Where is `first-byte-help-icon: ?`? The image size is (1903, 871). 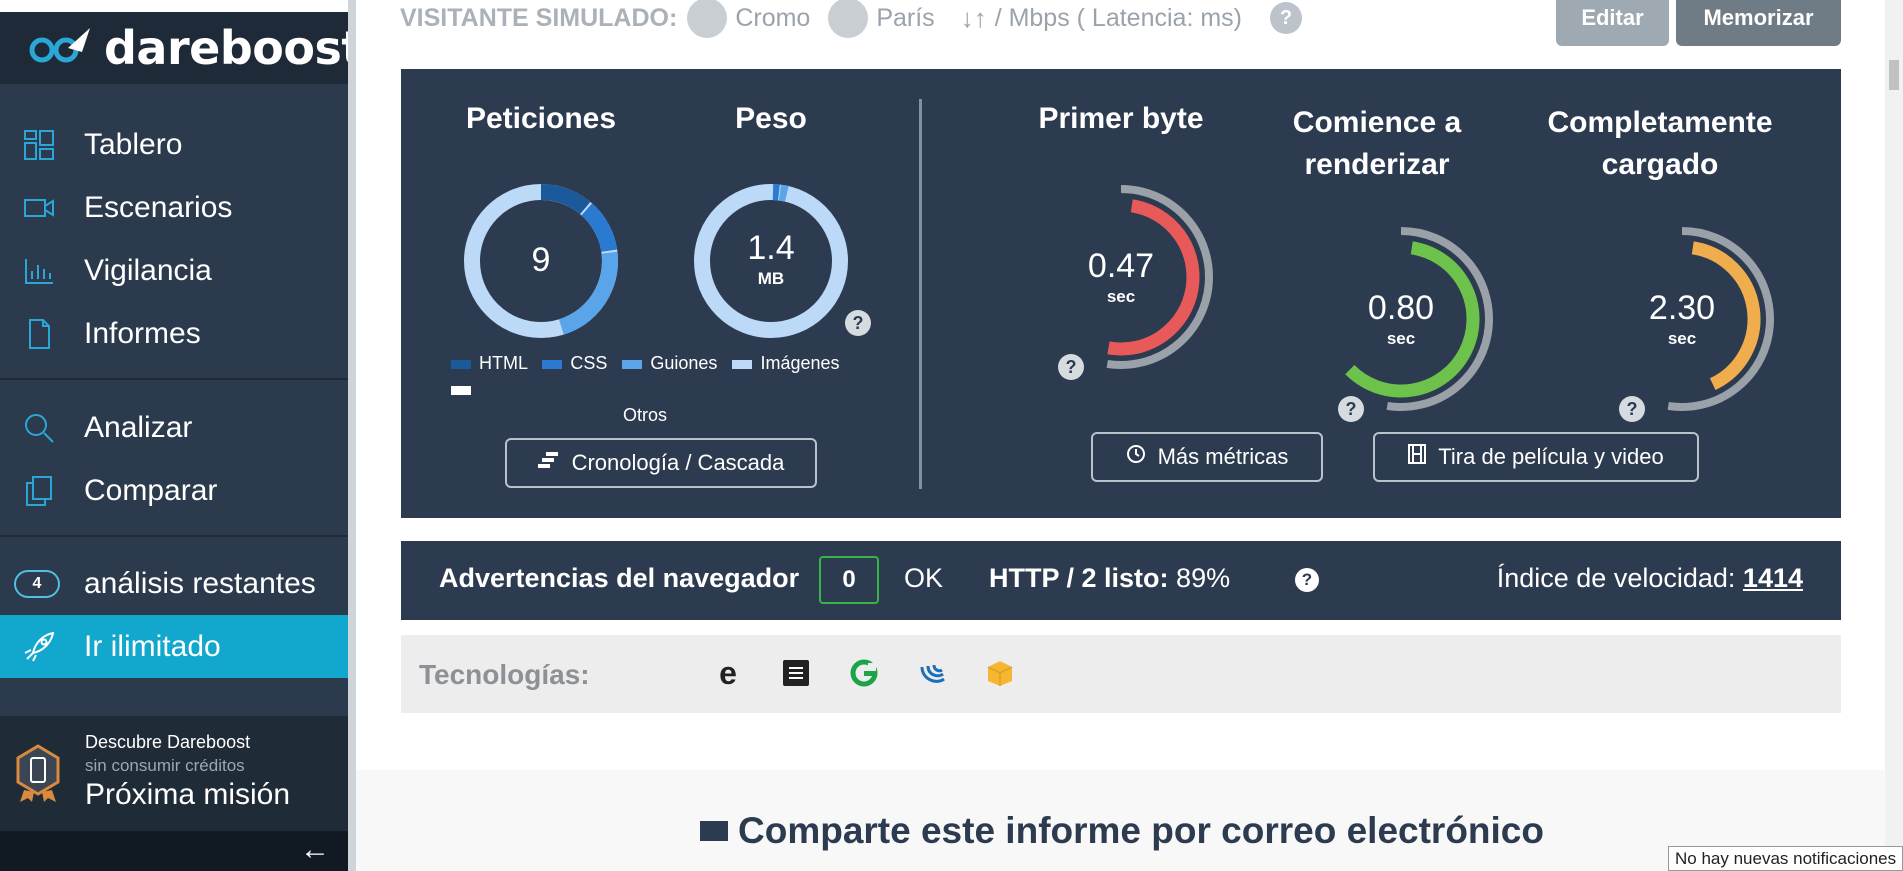
first-byte-help-icon: ? is located at coordinates (1071, 367).